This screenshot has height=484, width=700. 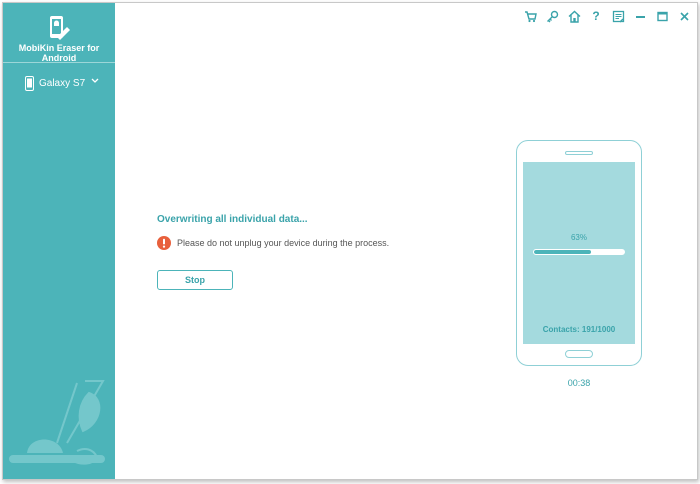 I want to click on android-eraser-logo-icon, so click(x=60, y=28).